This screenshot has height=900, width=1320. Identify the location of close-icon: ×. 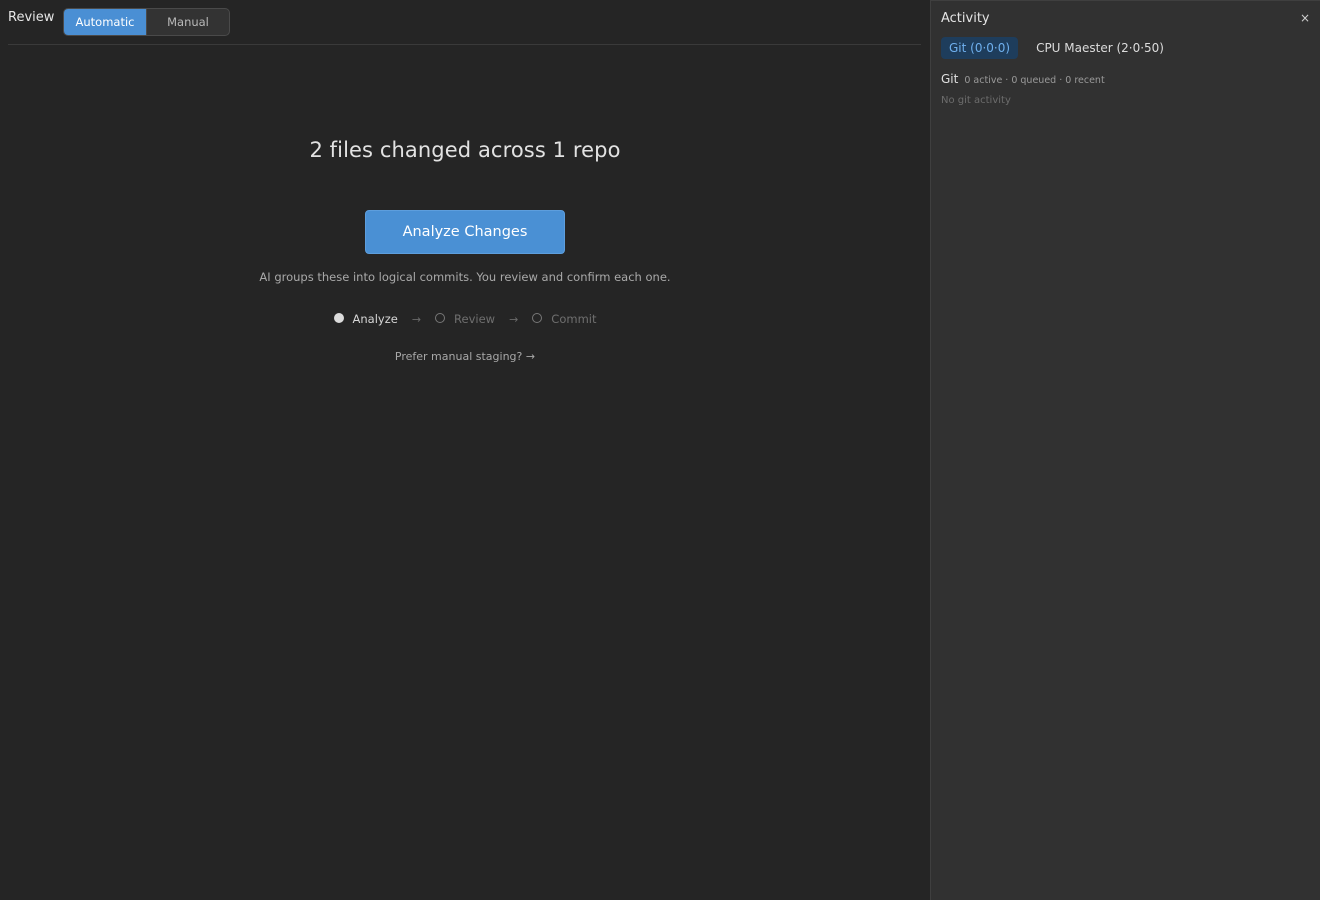
(1305, 18).